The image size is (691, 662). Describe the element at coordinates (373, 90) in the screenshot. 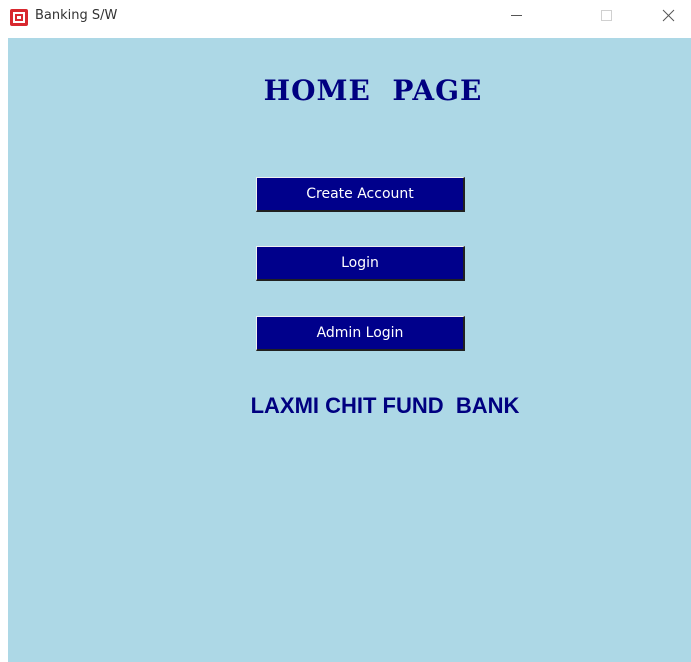

I see `page-title: HOME PAGE` at that location.